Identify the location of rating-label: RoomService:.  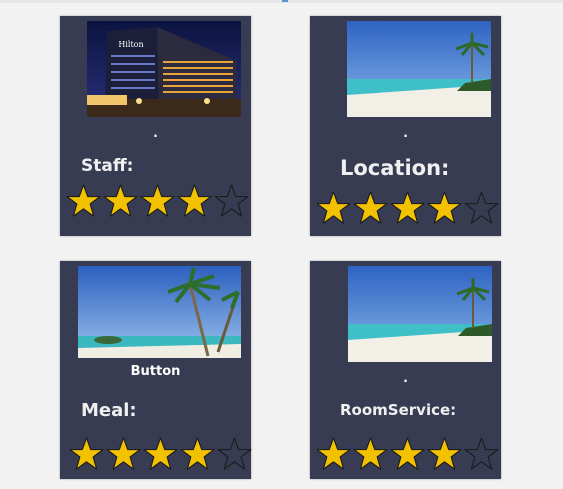
(398, 410).